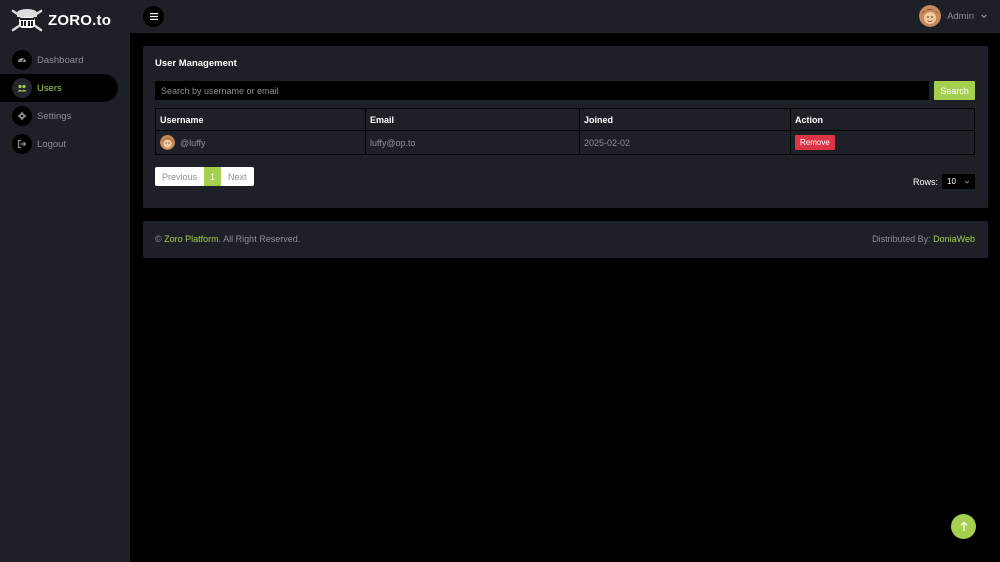 The height and width of the screenshot is (562, 1000). I want to click on sidebar-item-label: Users, so click(49, 88).